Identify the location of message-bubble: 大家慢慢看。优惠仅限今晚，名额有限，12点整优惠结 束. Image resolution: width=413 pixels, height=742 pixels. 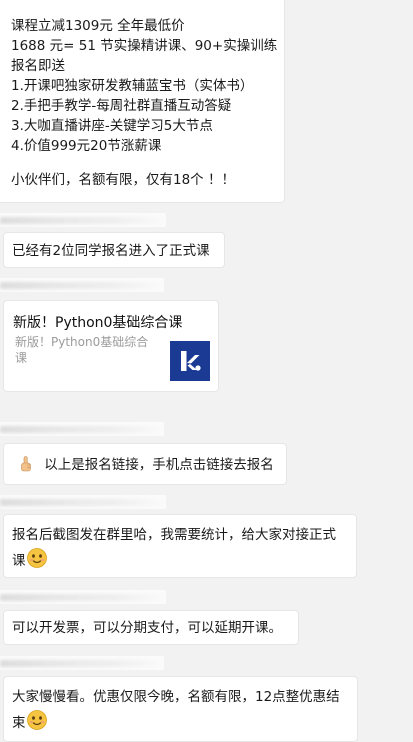
(180, 709).